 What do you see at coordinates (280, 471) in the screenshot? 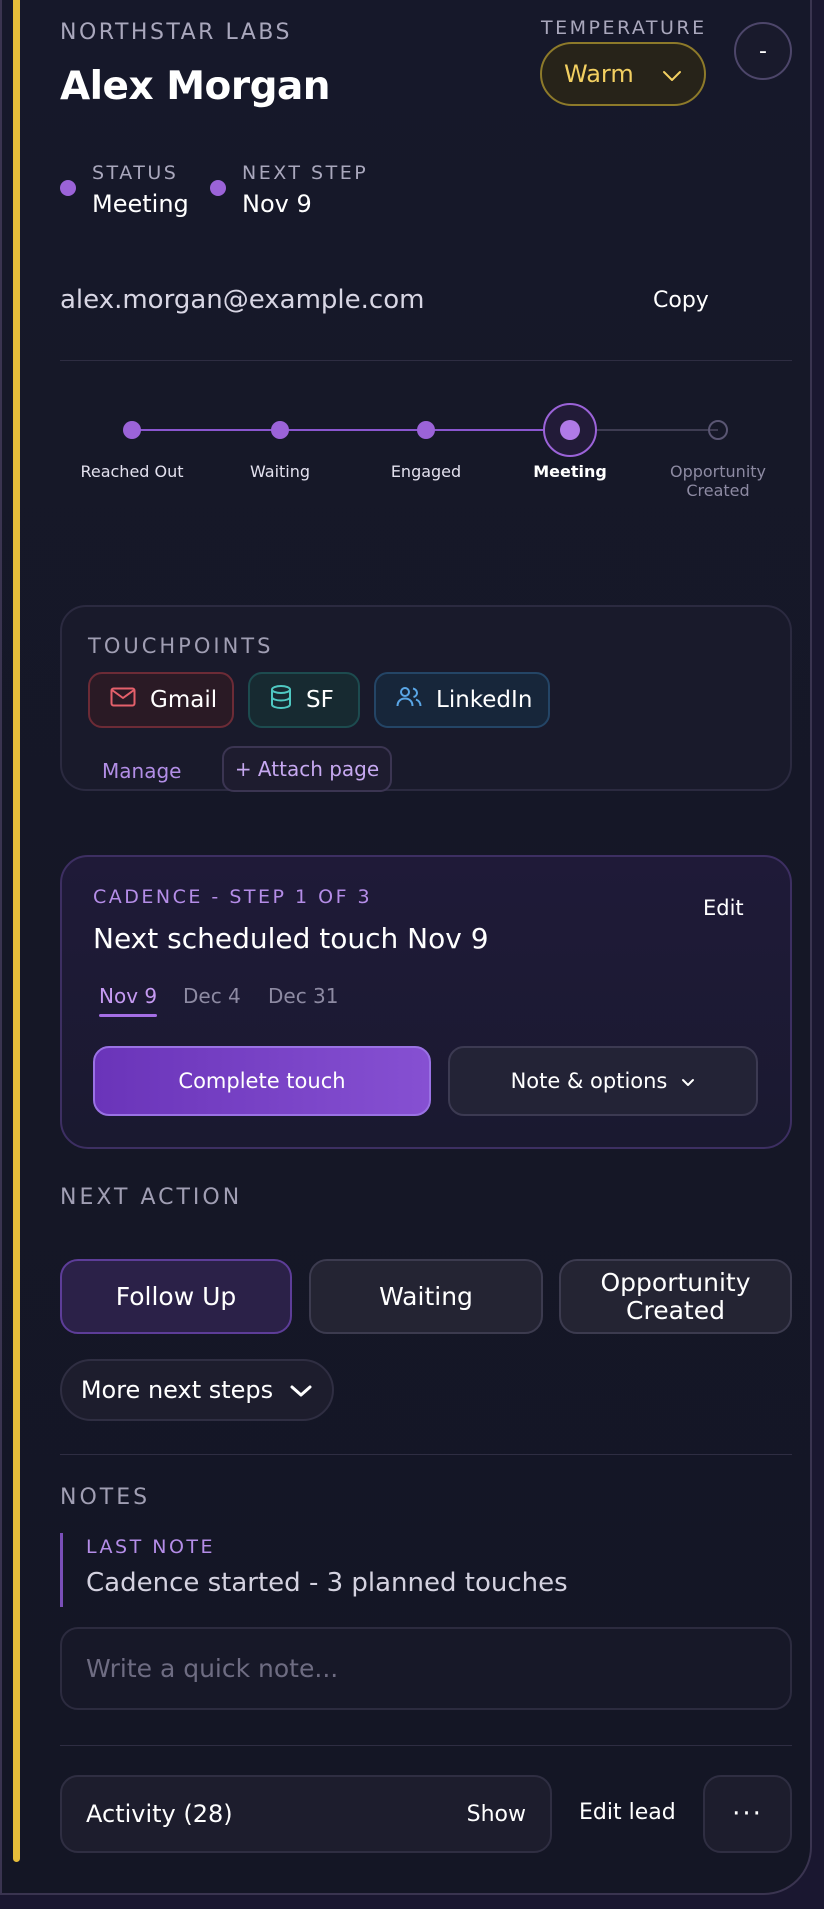
I see `stage-label-waiting: Waiting` at bounding box center [280, 471].